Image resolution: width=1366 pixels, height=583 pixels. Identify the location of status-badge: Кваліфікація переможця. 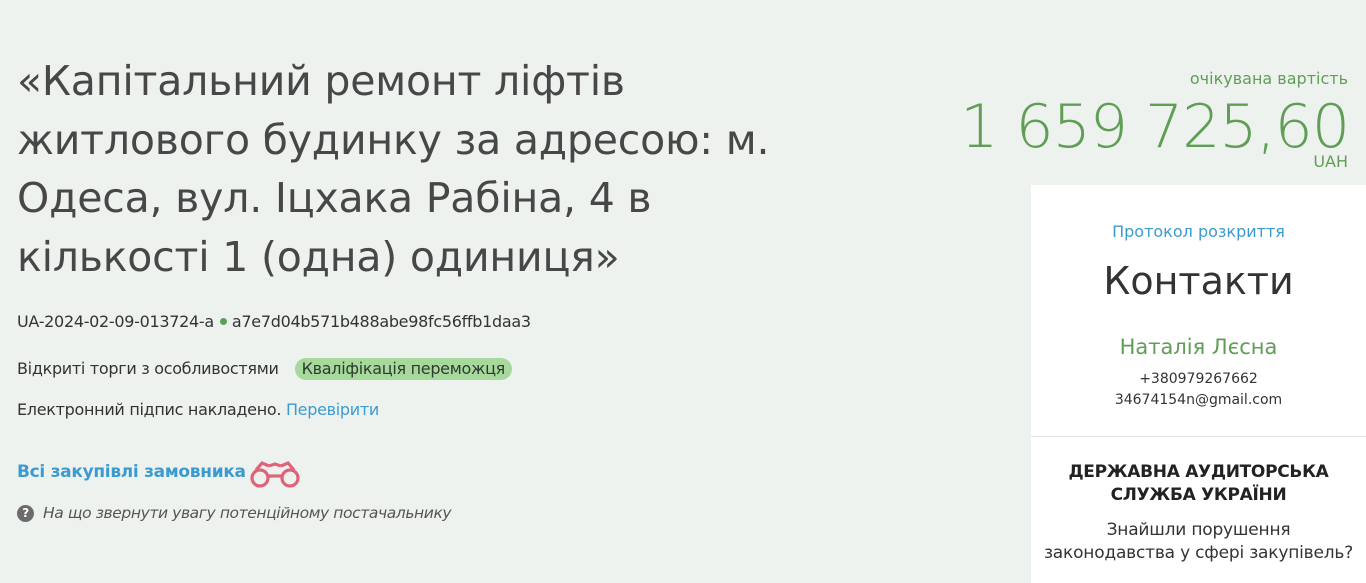
(403, 369).